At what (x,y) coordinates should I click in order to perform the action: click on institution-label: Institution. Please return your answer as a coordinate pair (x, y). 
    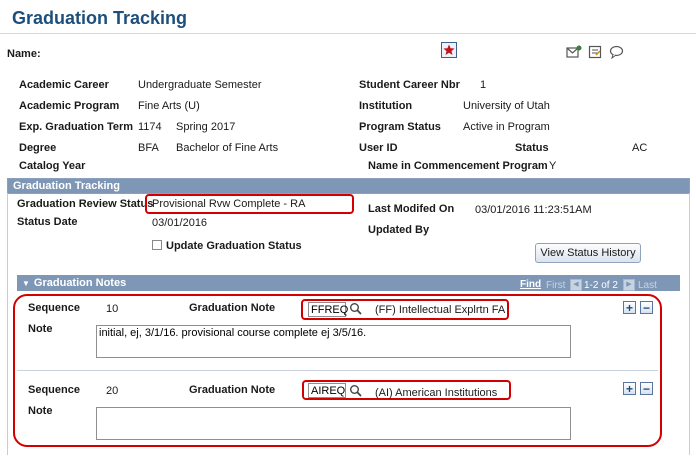
    Looking at the image, I should click on (386, 106).